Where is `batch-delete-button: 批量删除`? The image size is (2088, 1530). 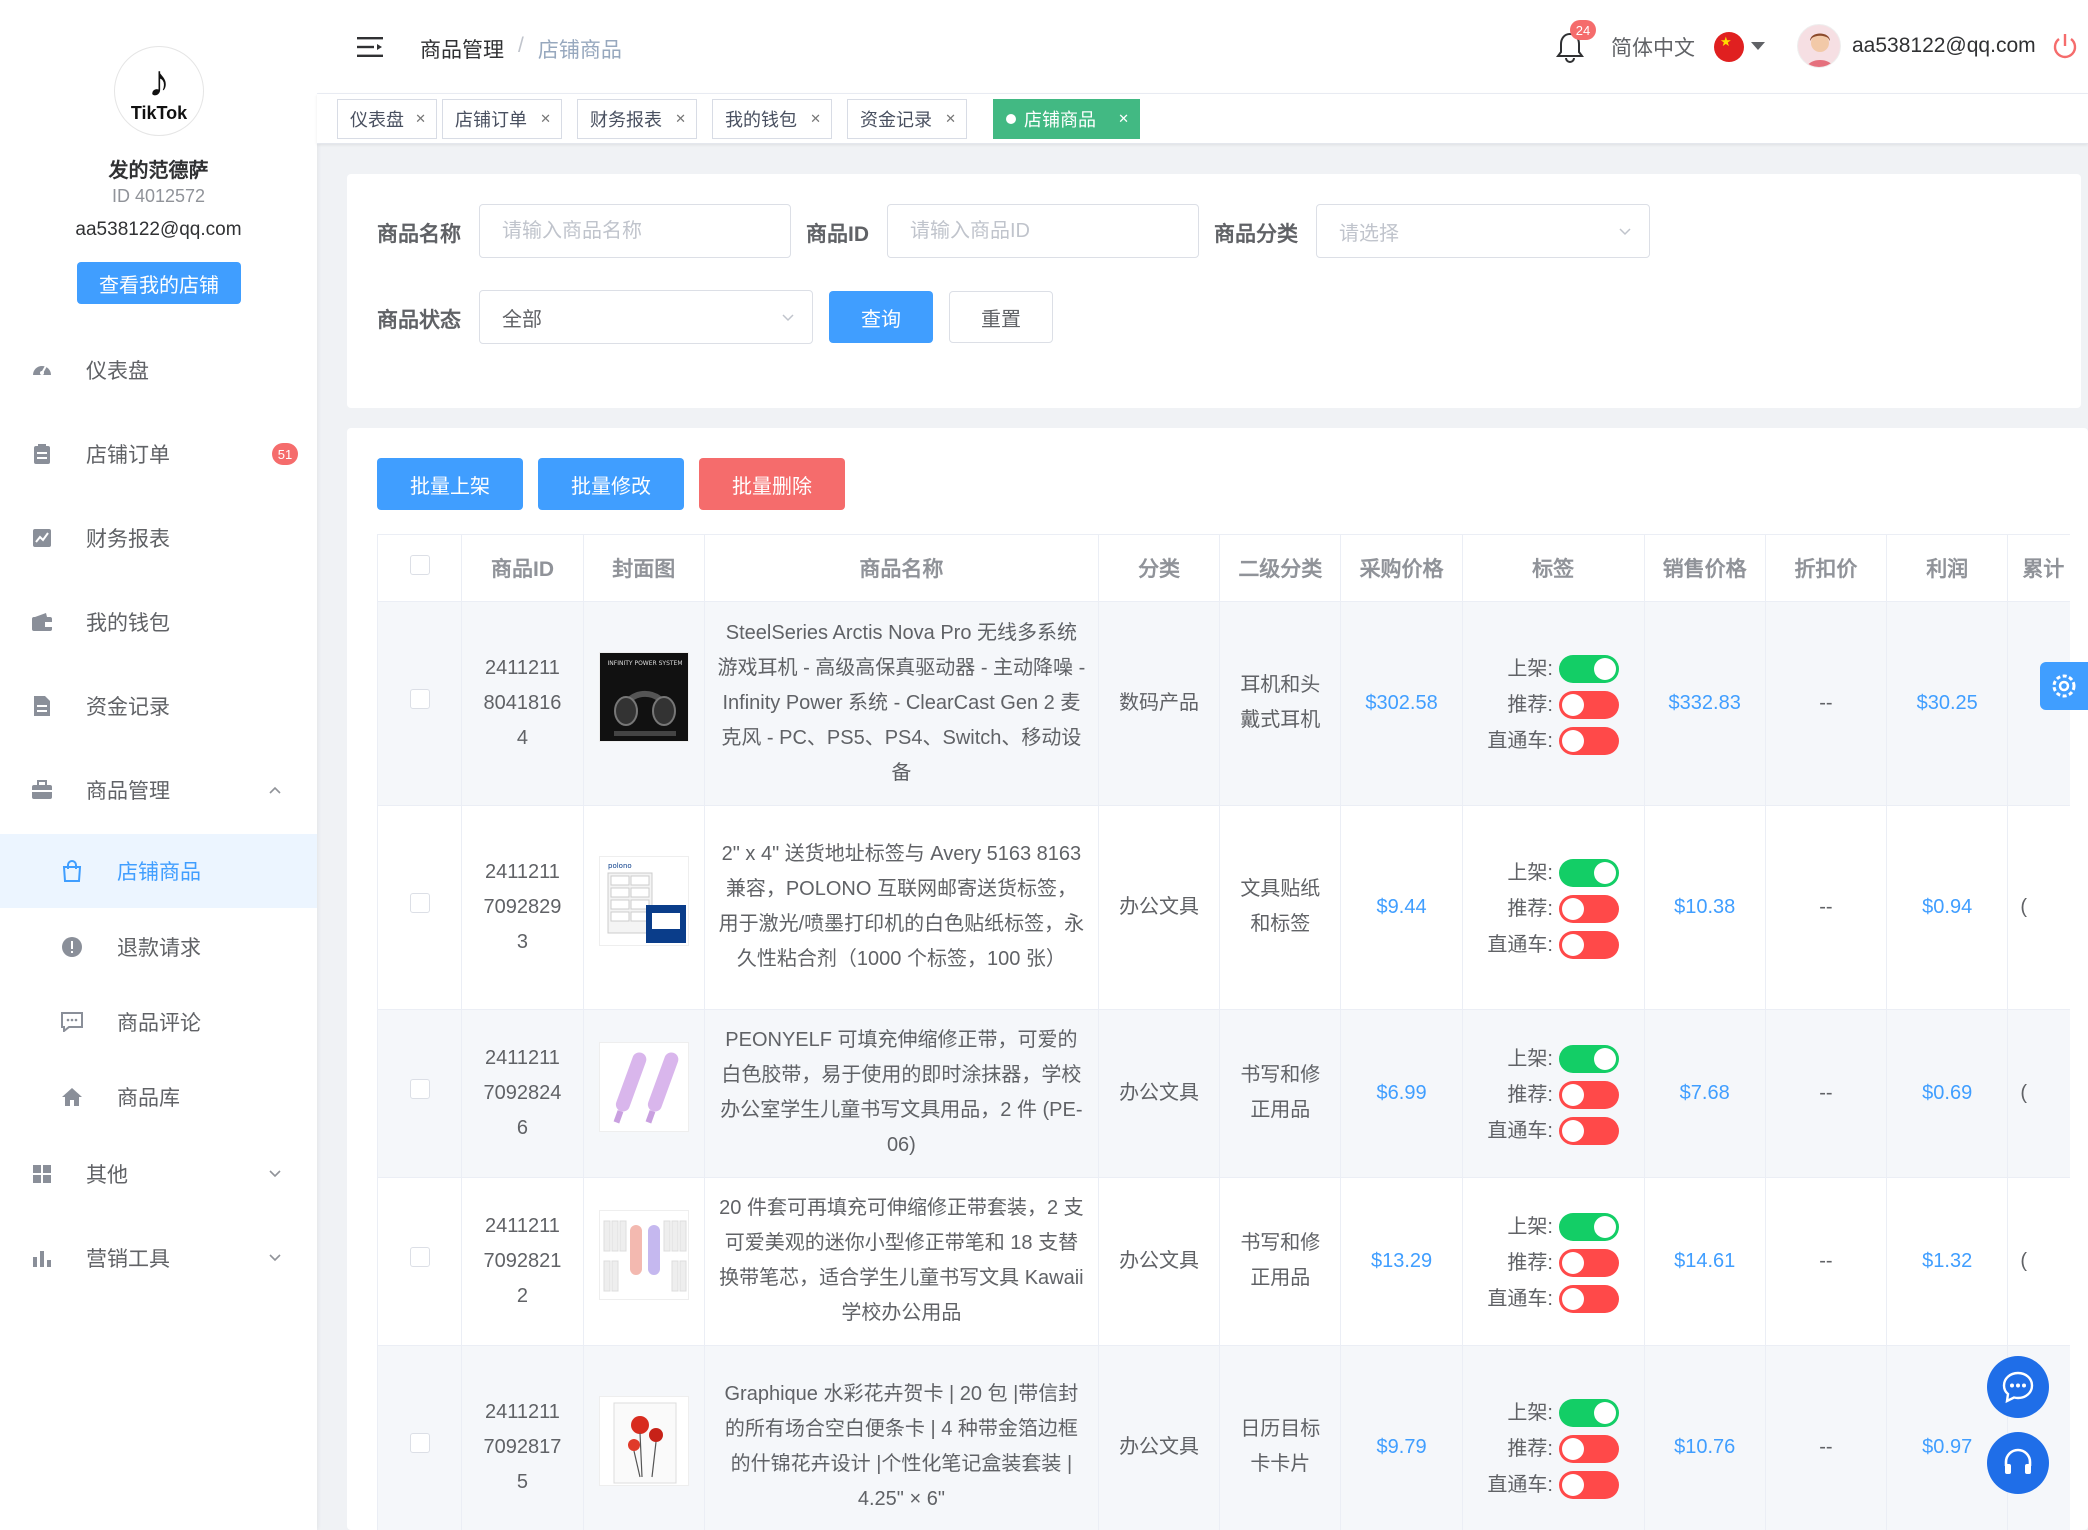
batch-delete-button: 批量删除 is located at coordinates (772, 484).